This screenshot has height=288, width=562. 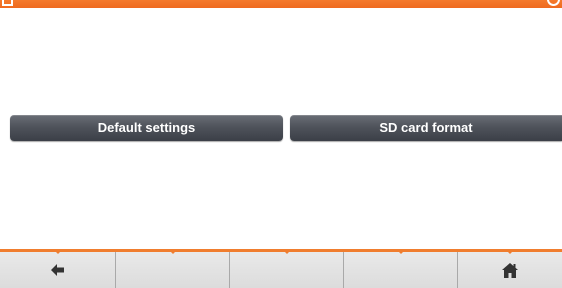 I want to click on help-icon, so click(x=553, y=3).